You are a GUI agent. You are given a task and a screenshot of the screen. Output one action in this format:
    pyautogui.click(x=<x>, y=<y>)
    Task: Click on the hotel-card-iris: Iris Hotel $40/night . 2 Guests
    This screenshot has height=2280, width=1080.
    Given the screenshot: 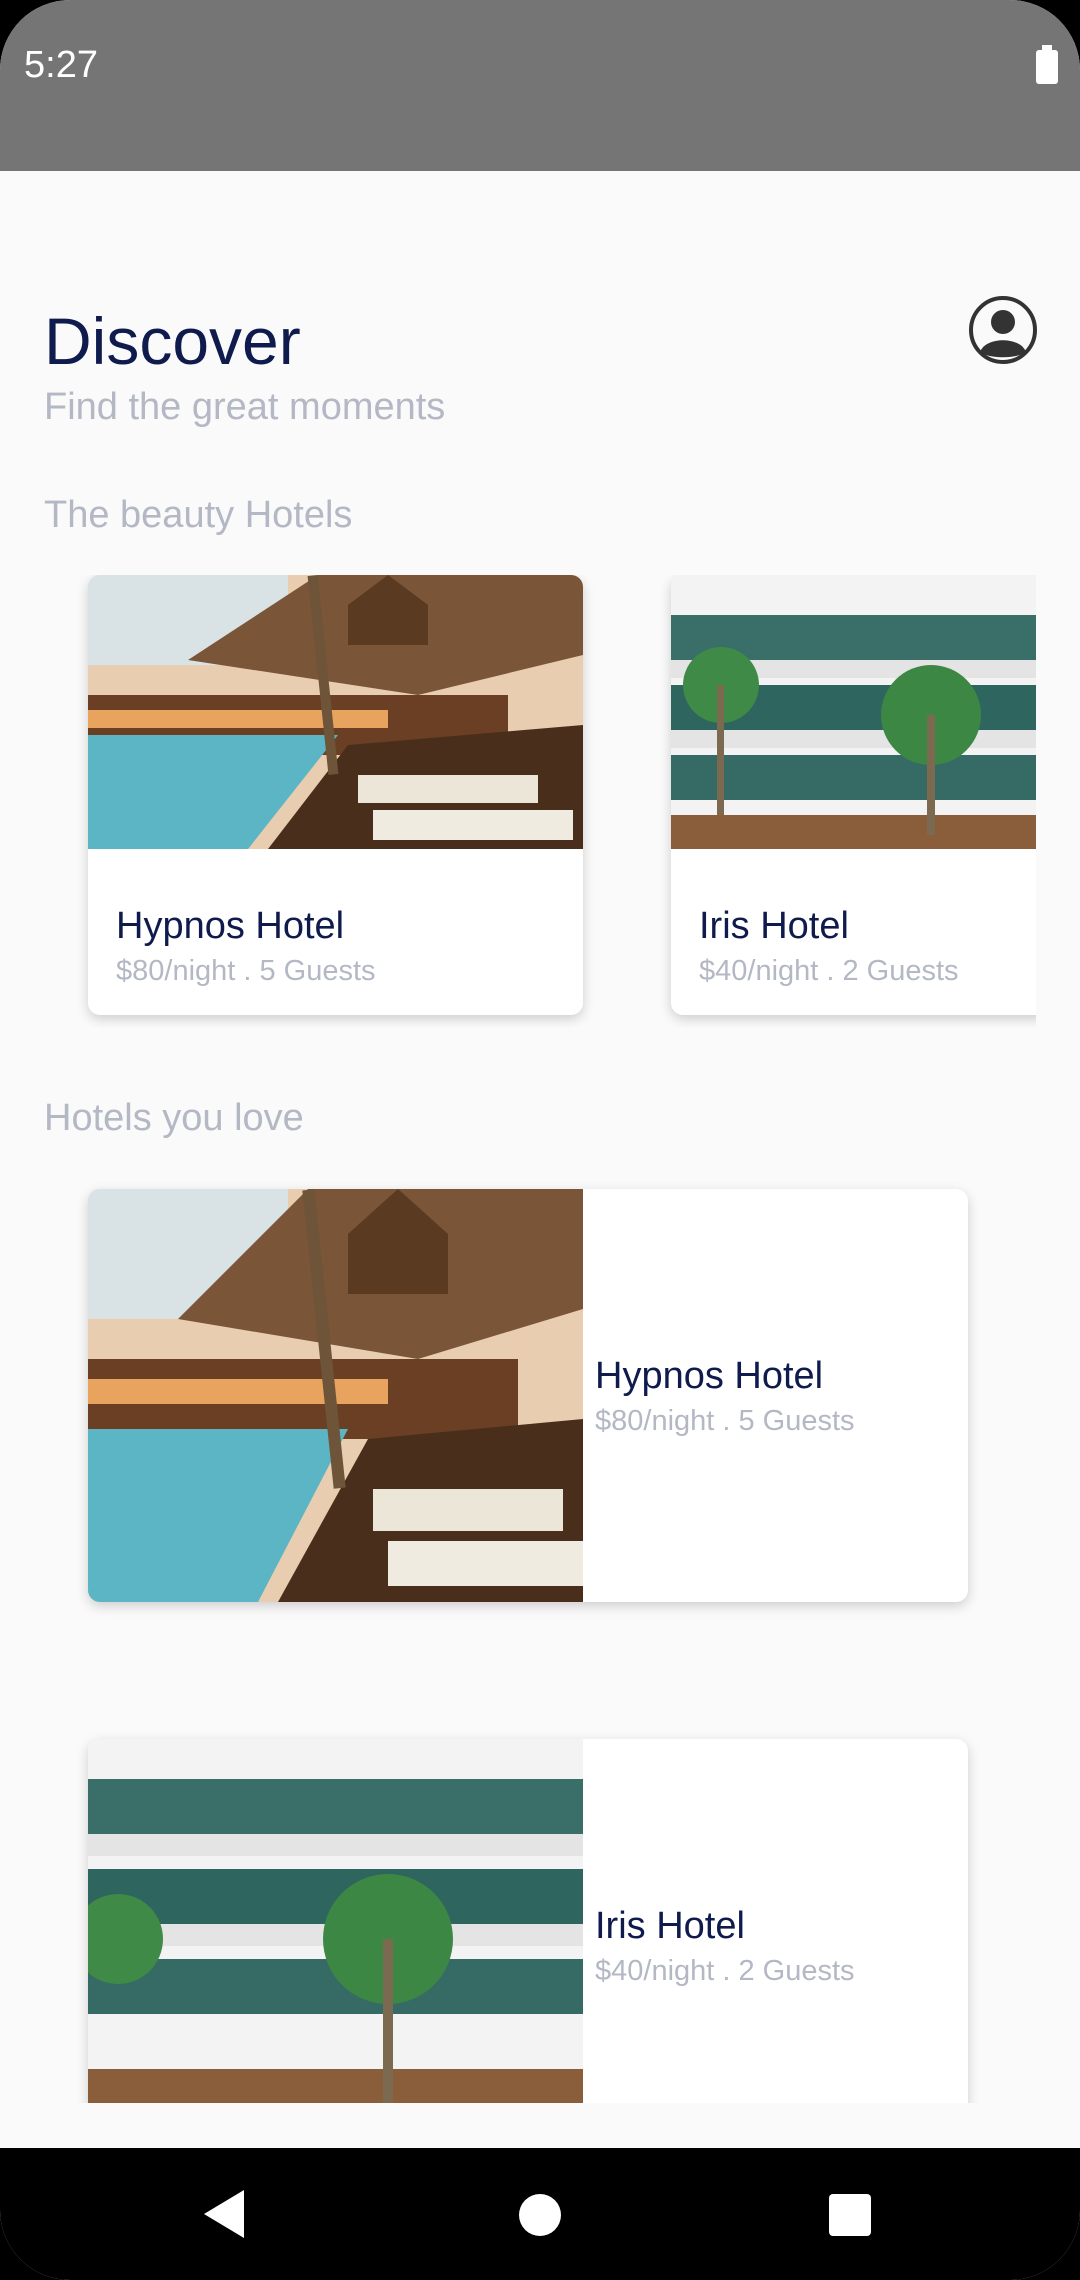 What is the action you would take?
    pyautogui.click(x=853, y=795)
    